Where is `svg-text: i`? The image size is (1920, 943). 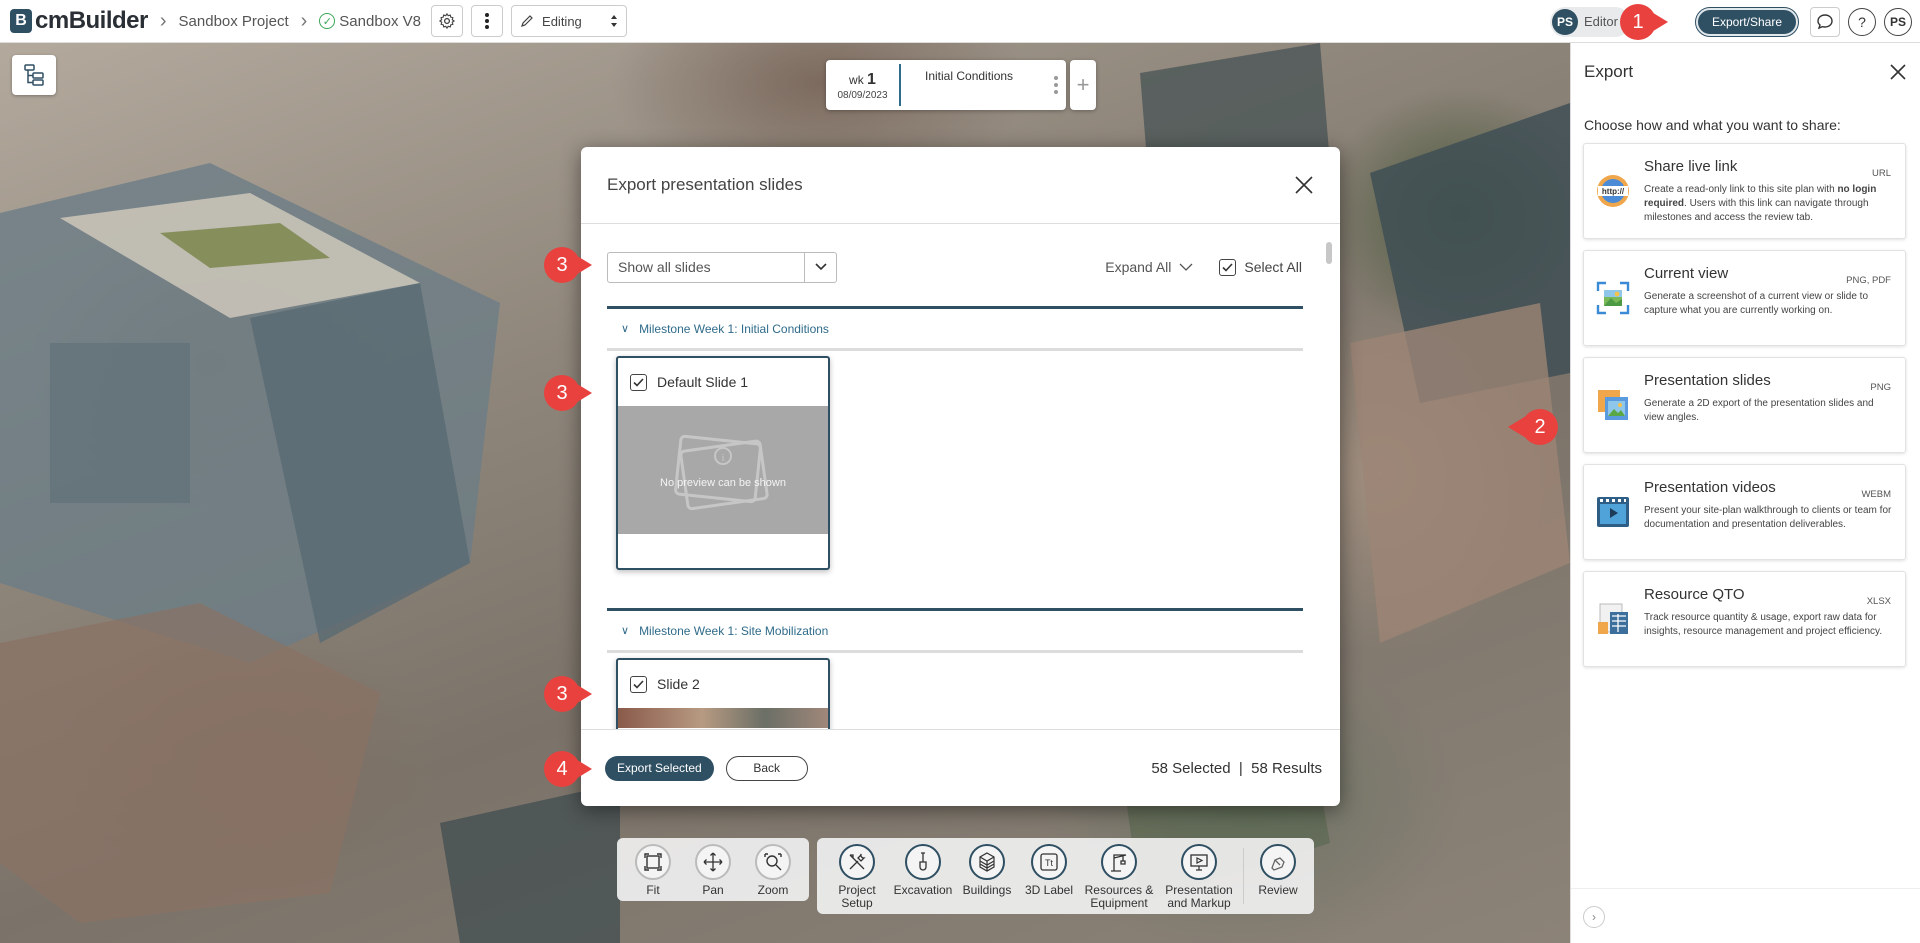 svg-text: i is located at coordinates (722, 458).